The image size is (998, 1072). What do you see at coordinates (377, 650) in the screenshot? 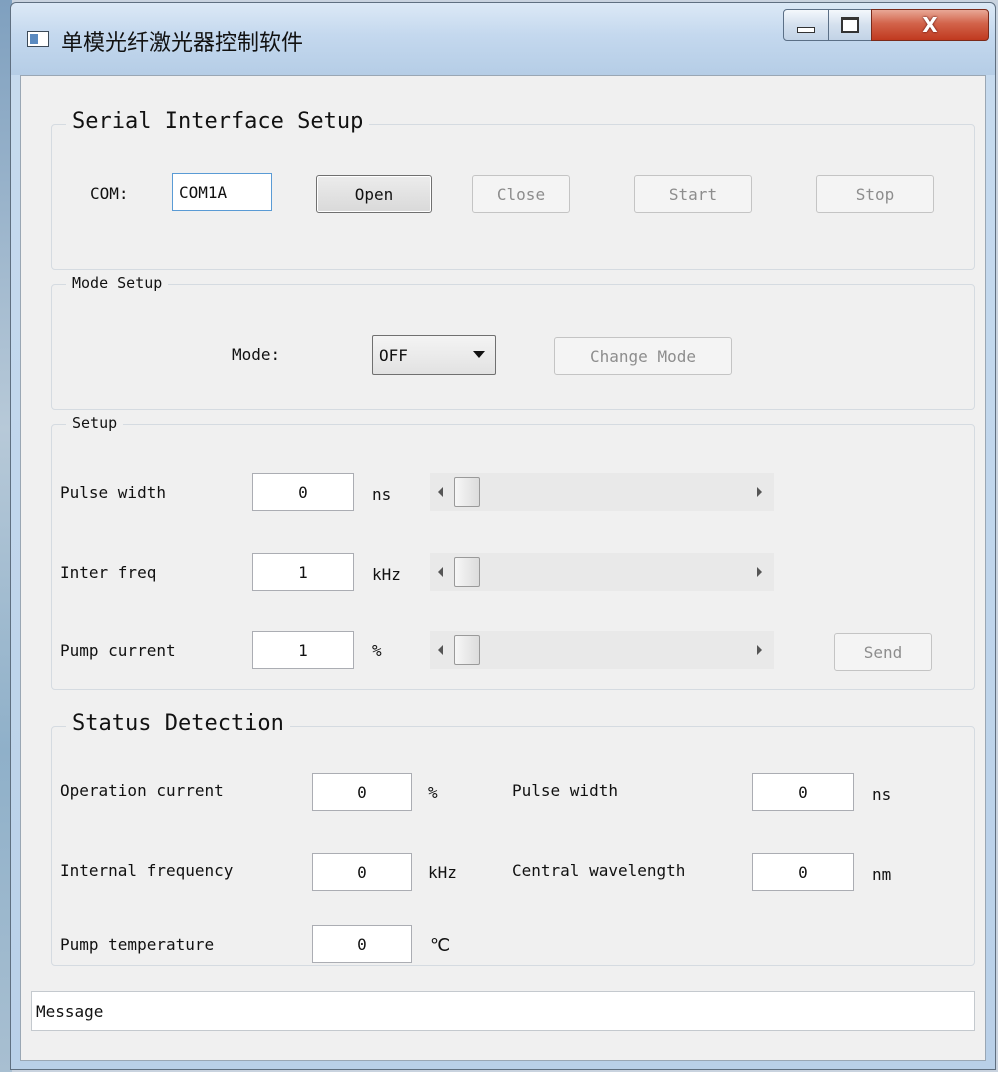
I see `pump-current-unit: %` at bounding box center [377, 650].